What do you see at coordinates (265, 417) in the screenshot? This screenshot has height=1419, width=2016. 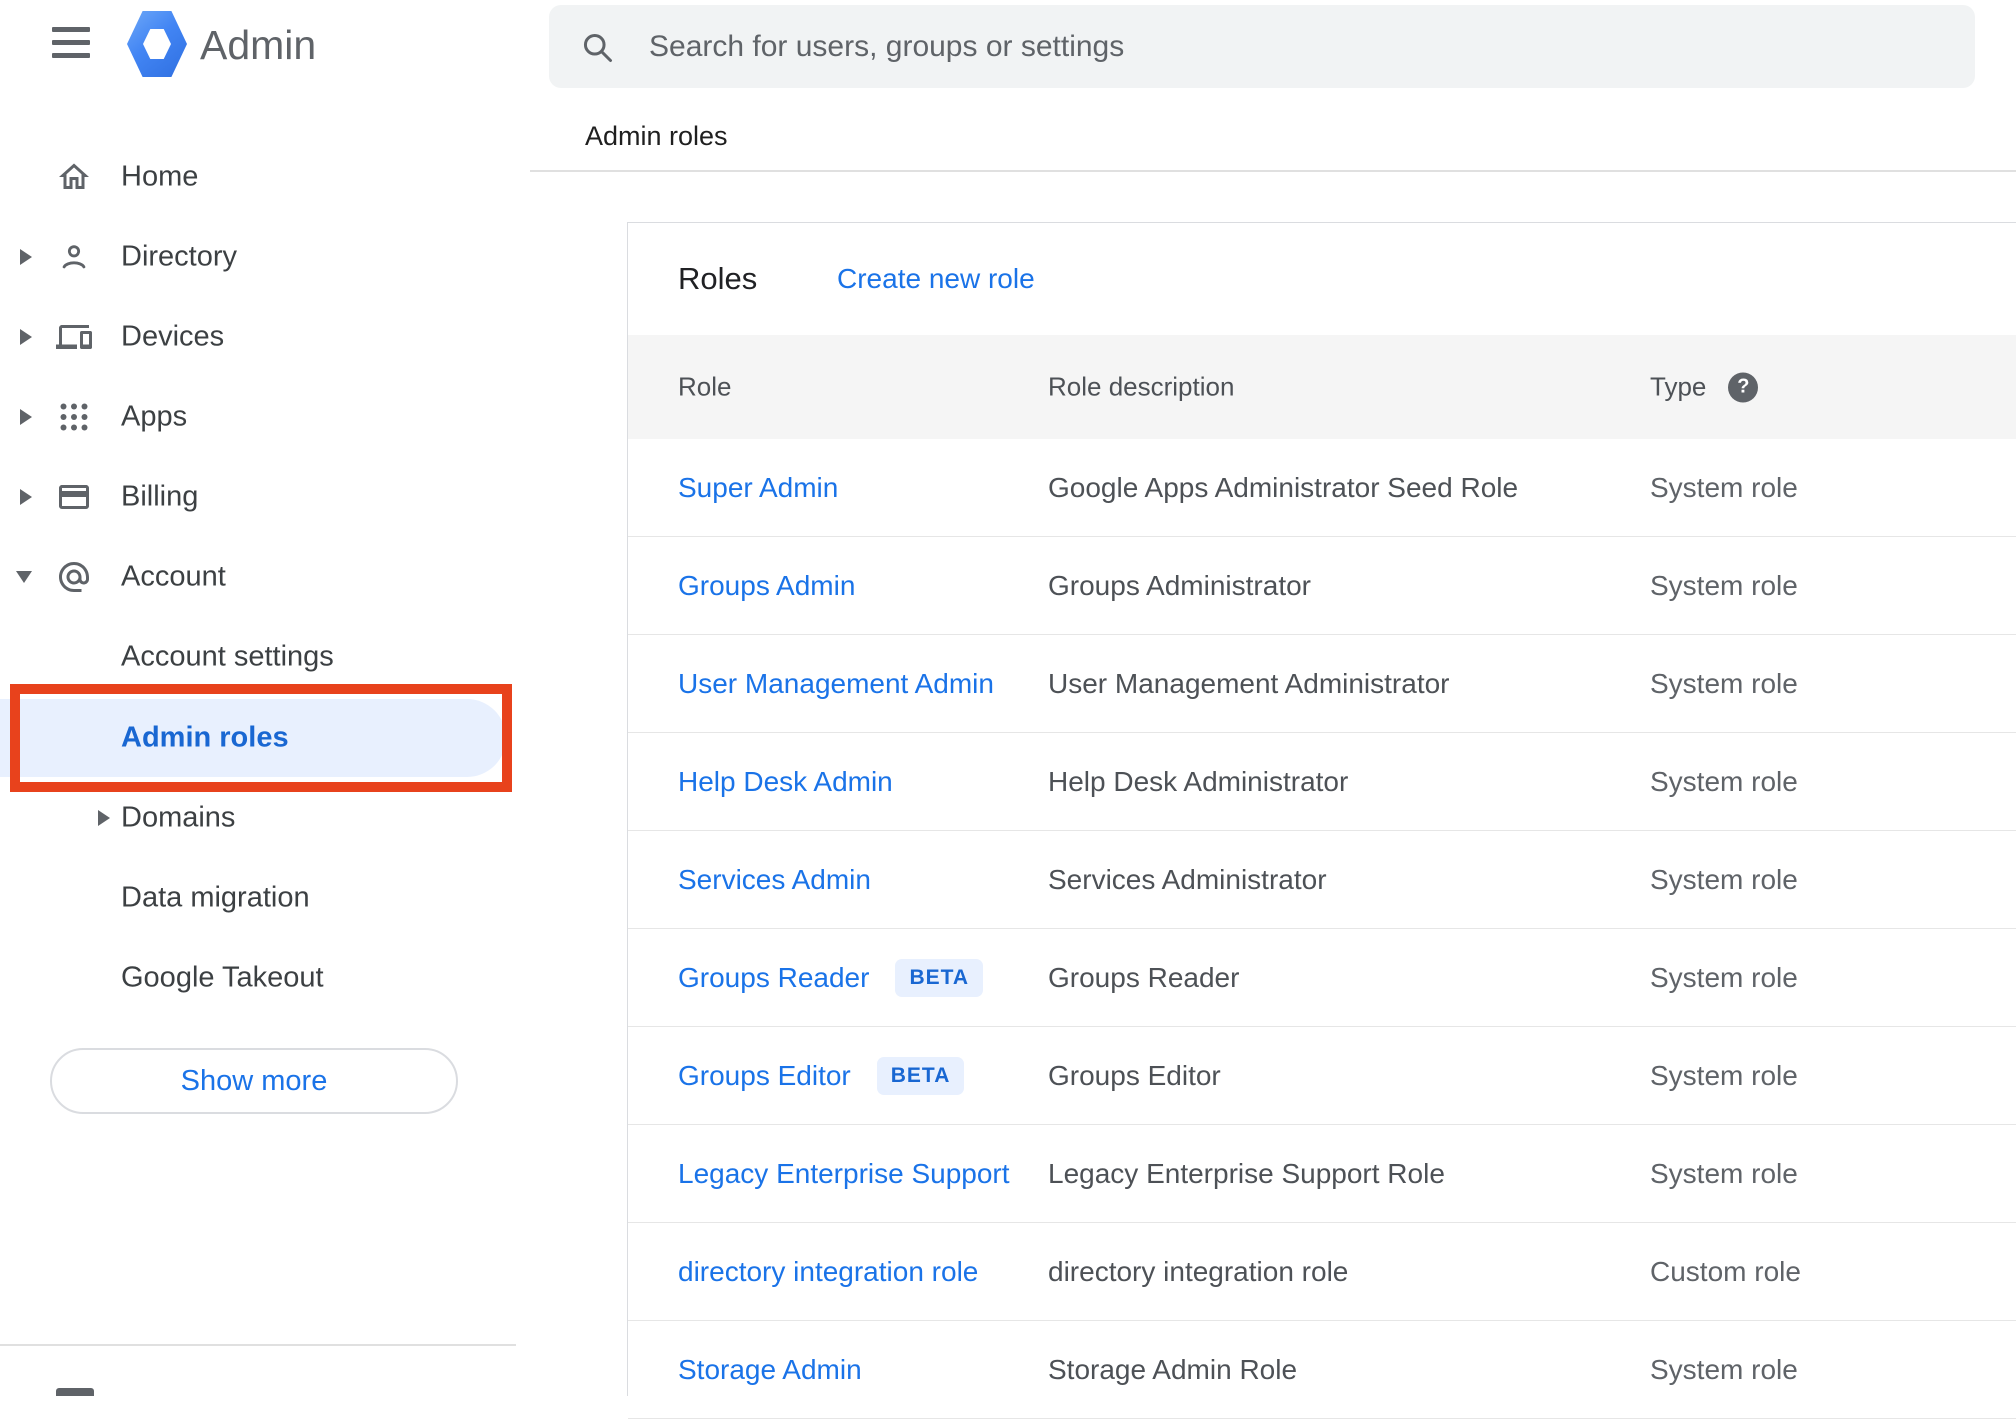 I see `sidebar-item-apps: Apps` at bounding box center [265, 417].